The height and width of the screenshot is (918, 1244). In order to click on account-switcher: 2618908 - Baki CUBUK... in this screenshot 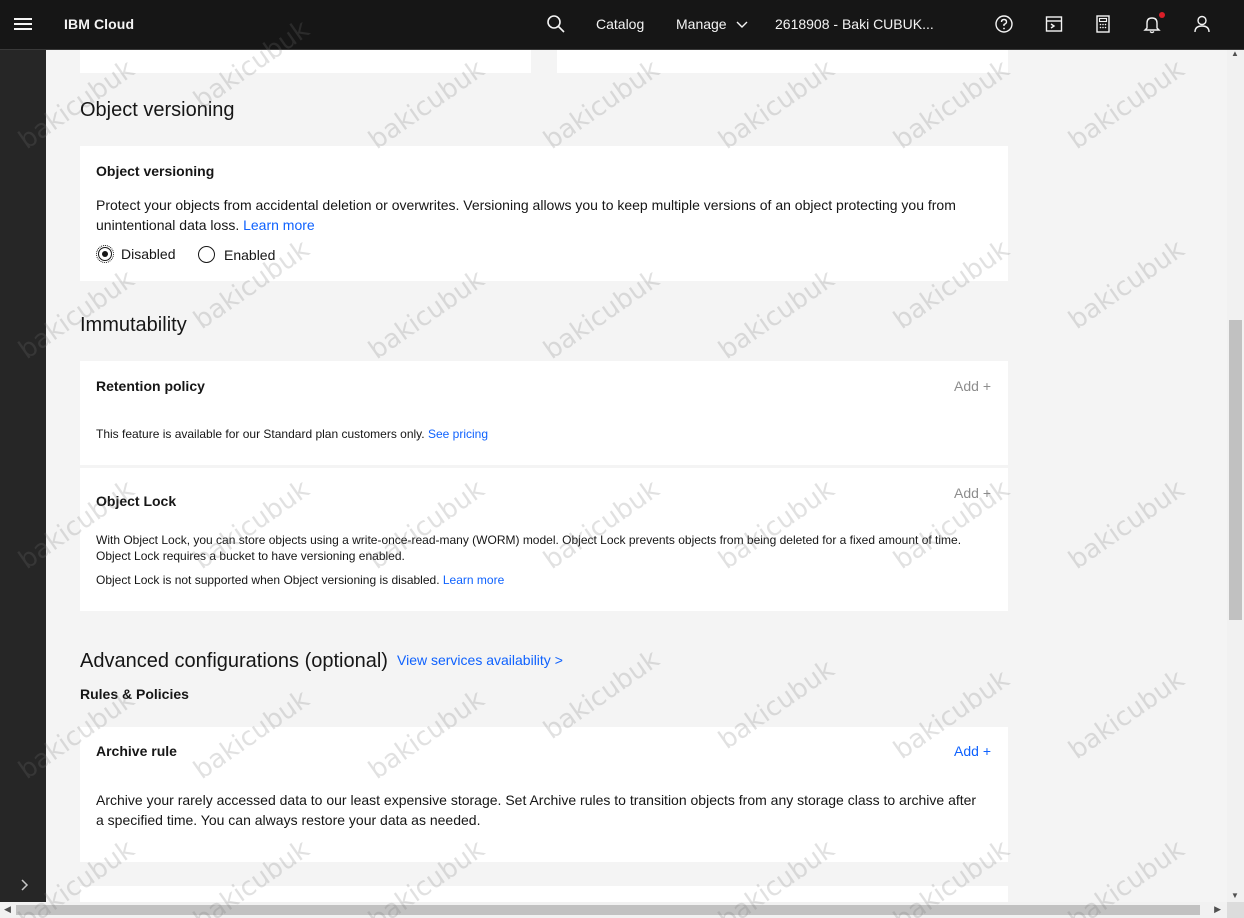, I will do `click(854, 24)`.